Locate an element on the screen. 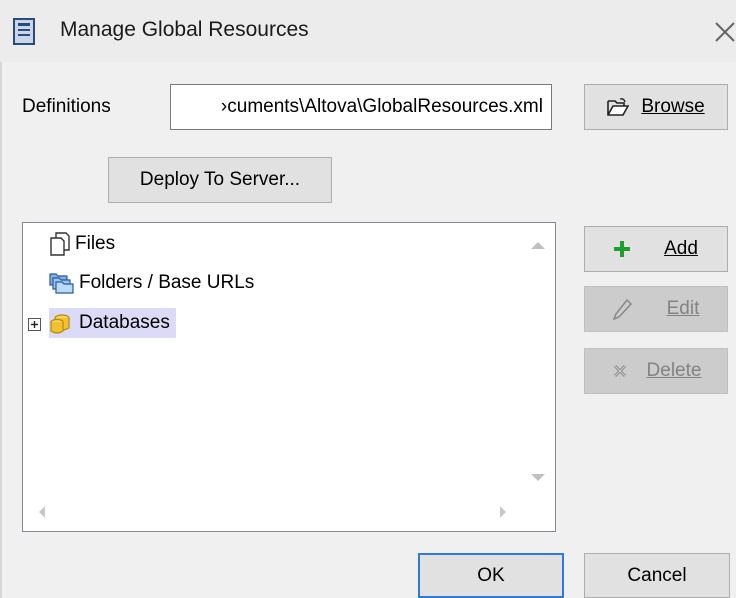 The height and width of the screenshot is (598, 736). browse-label: Browse is located at coordinates (673, 106).